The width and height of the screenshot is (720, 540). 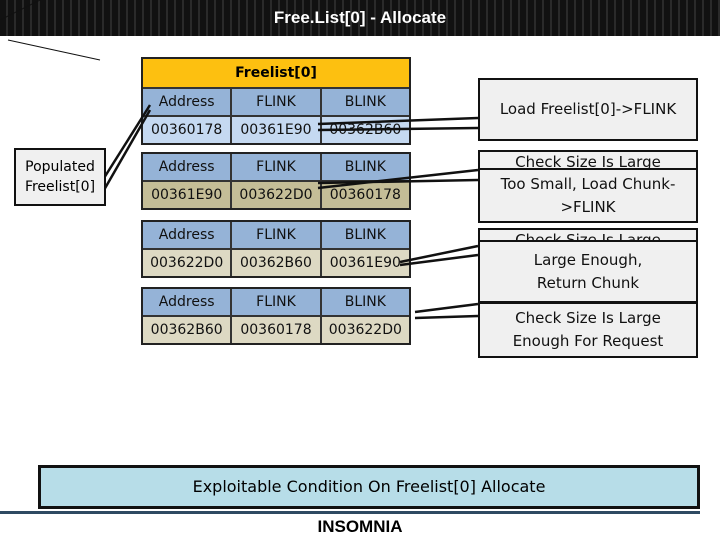 I want to click on footer-rule, so click(x=350, y=512).